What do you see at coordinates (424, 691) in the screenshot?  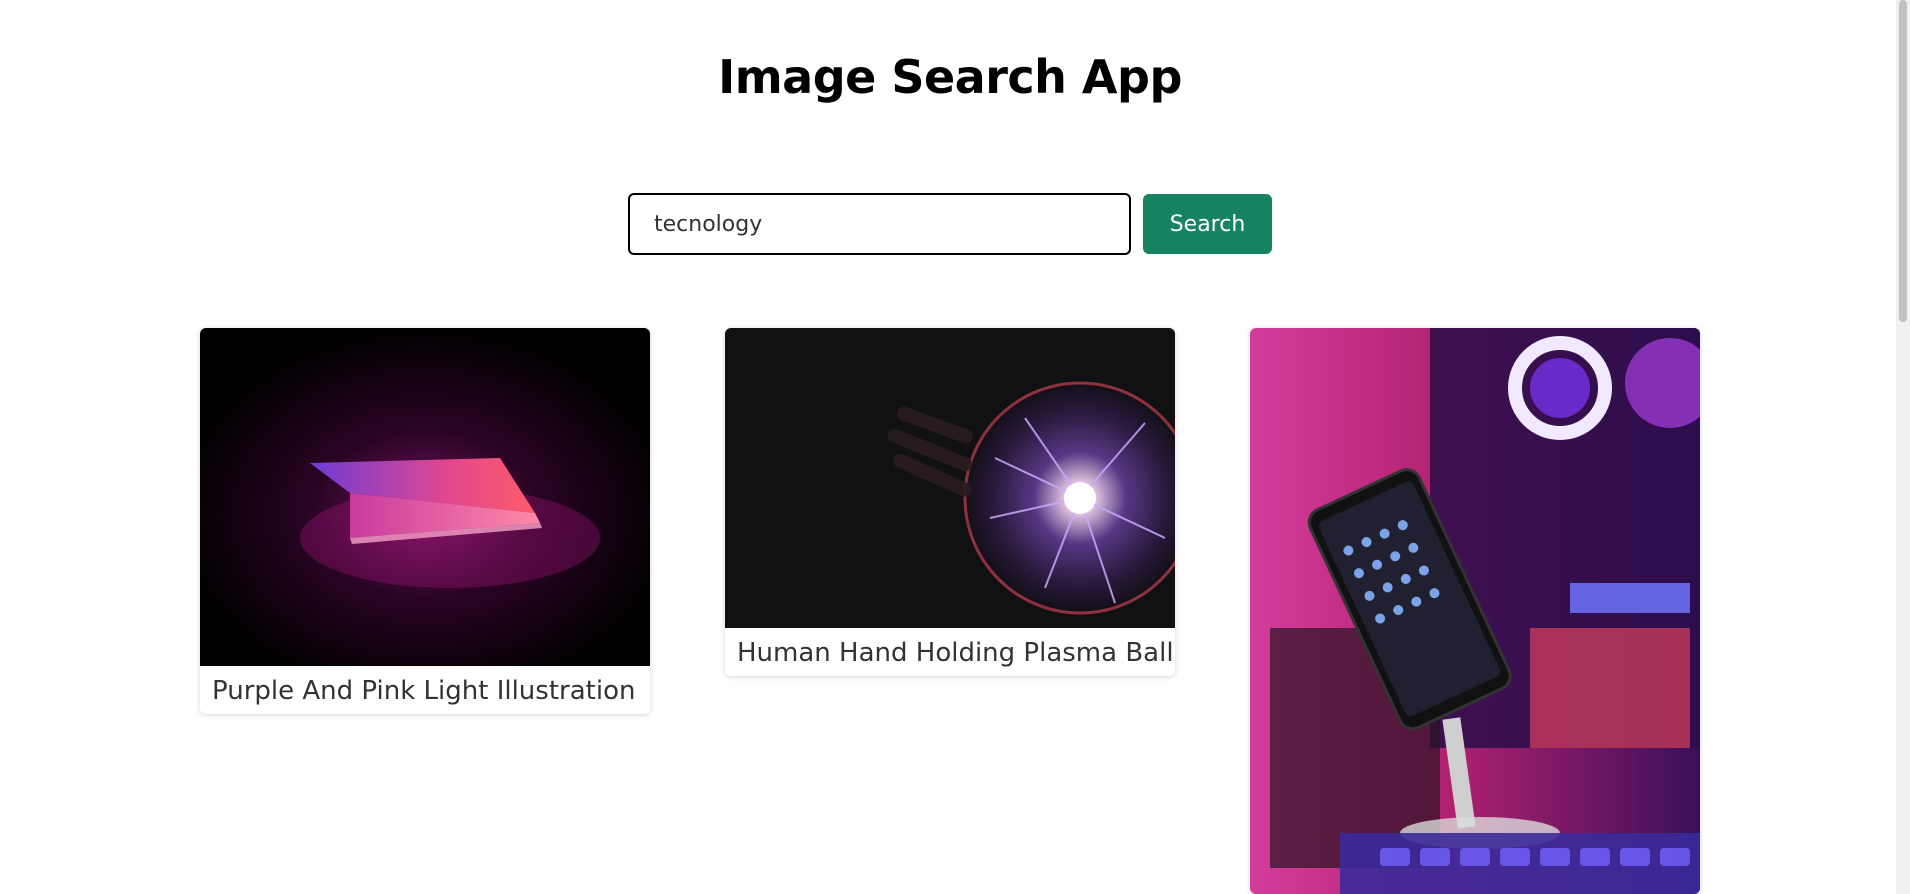 I see `result-caption: Purple And Pink Light Illustration` at bounding box center [424, 691].